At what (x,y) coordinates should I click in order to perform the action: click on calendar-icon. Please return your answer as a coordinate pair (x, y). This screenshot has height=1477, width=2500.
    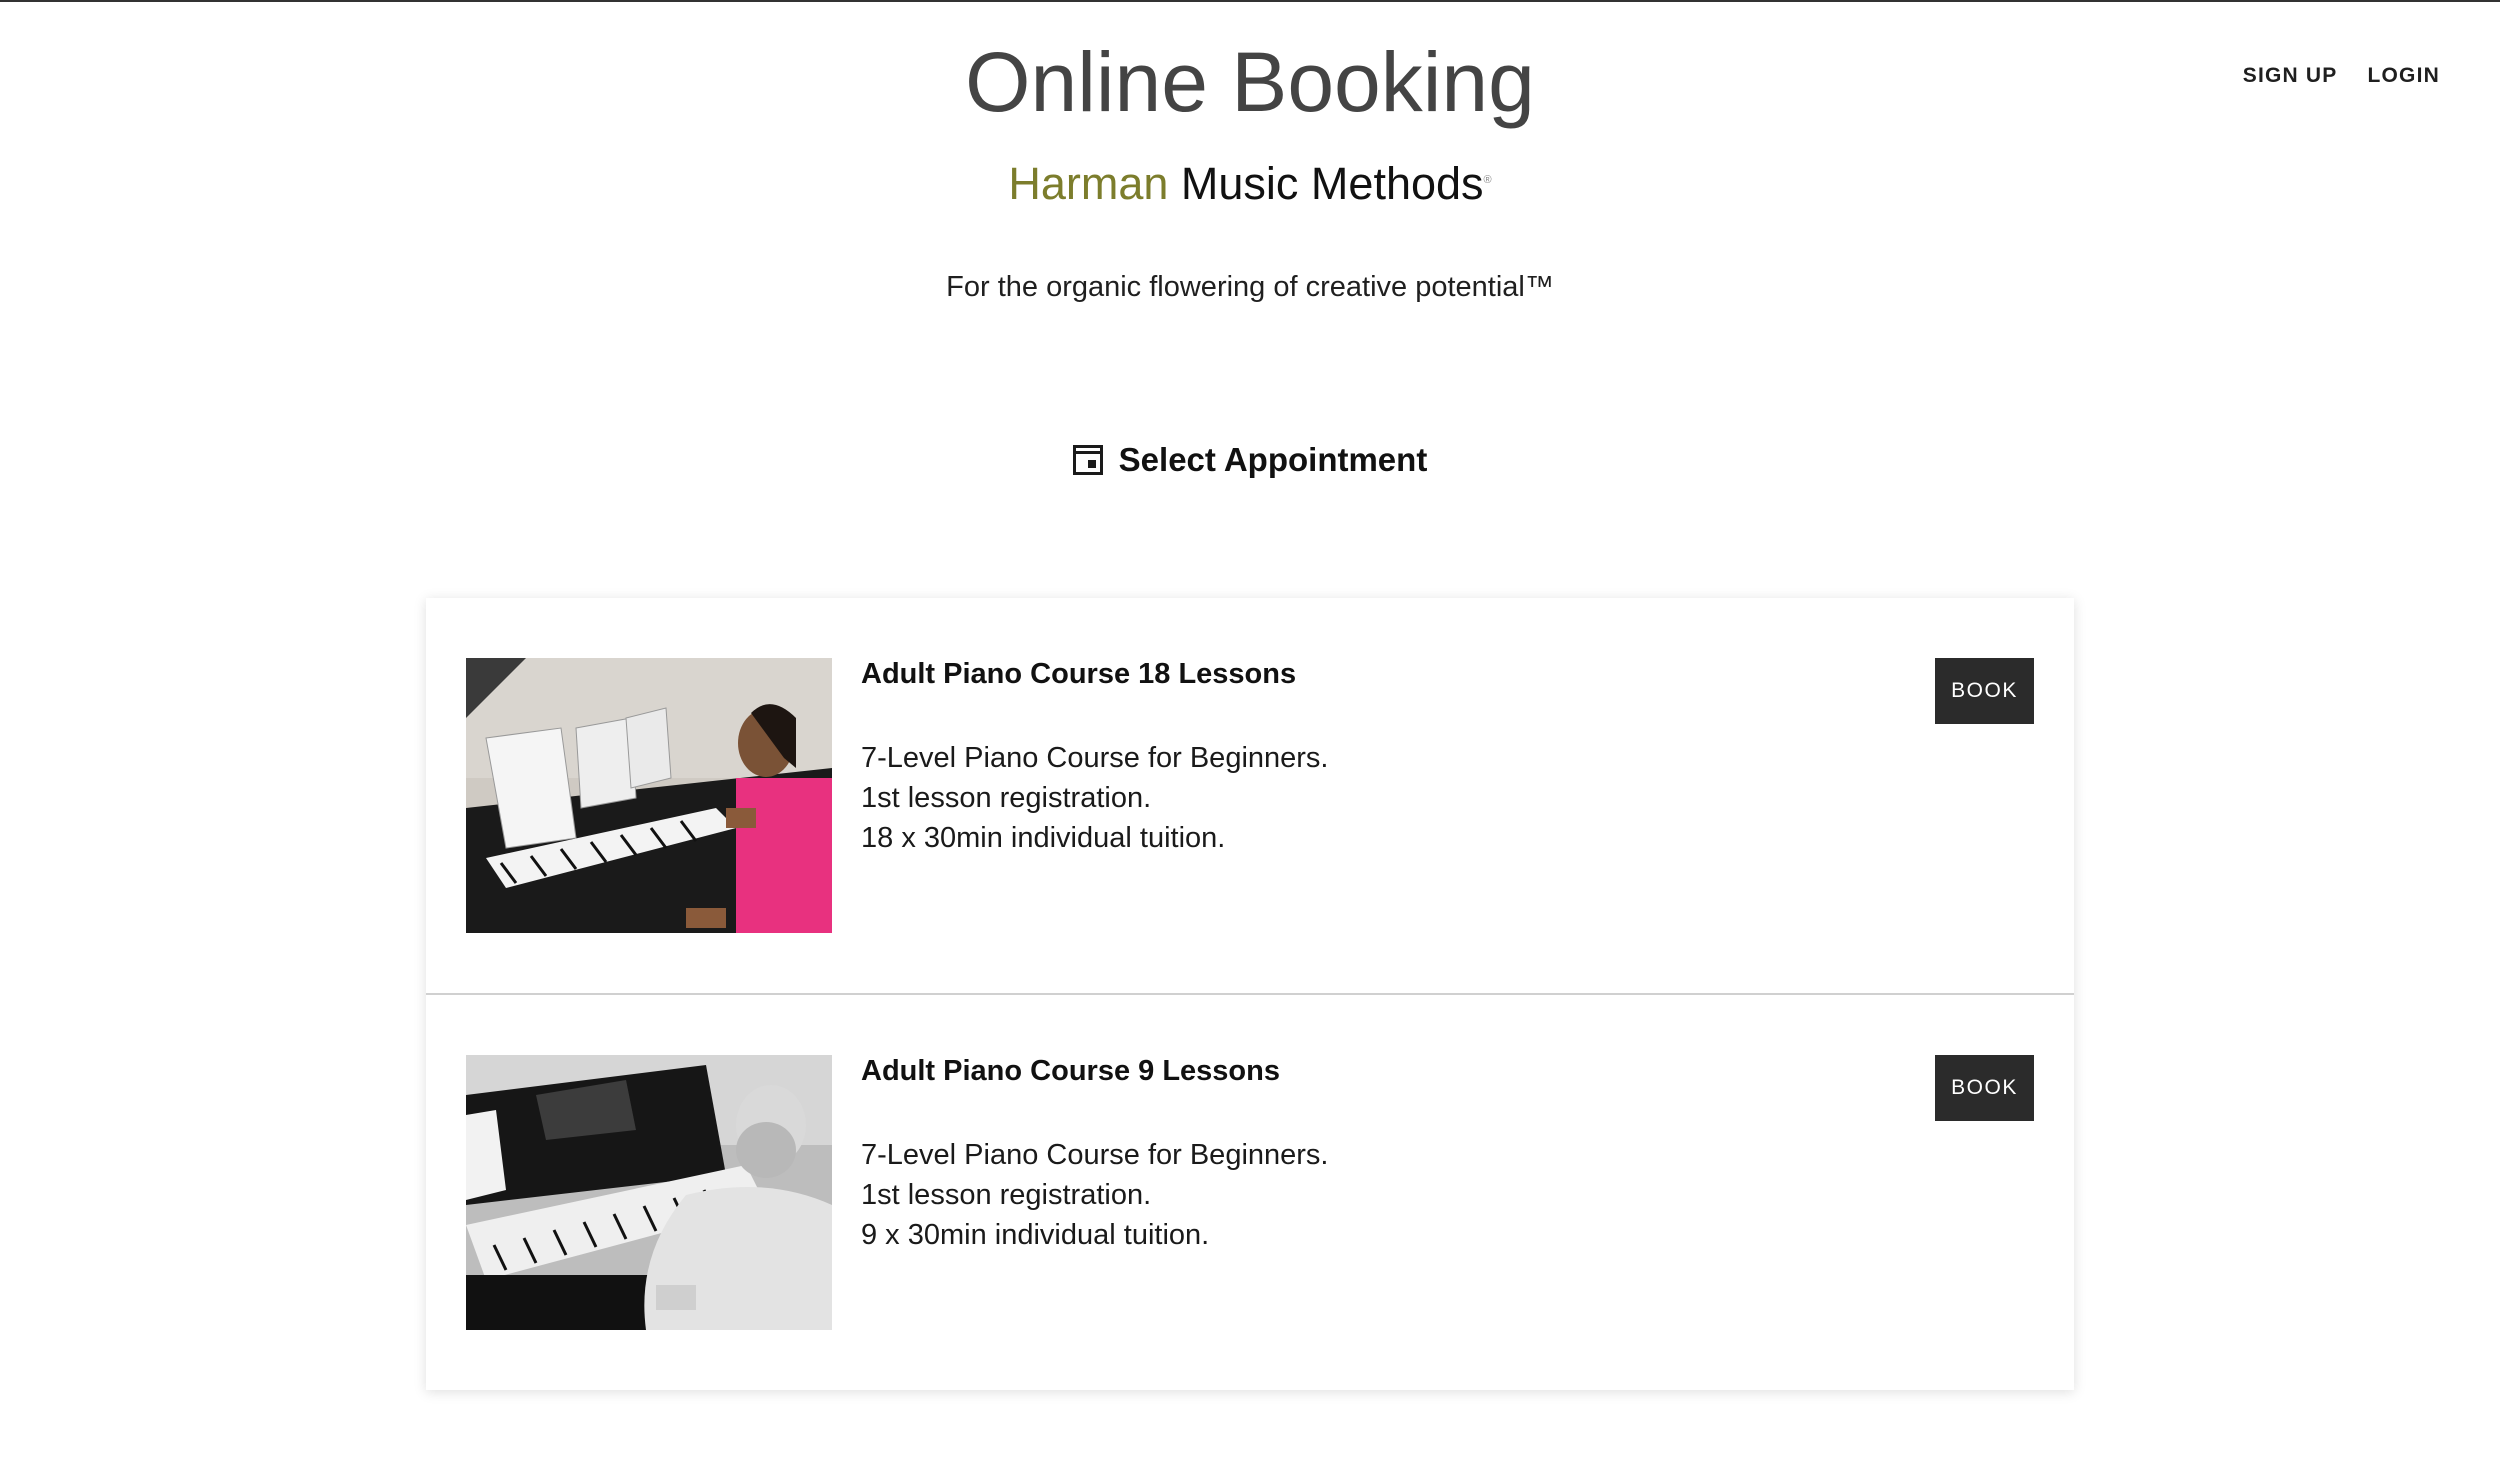
    Looking at the image, I should click on (1087, 460).